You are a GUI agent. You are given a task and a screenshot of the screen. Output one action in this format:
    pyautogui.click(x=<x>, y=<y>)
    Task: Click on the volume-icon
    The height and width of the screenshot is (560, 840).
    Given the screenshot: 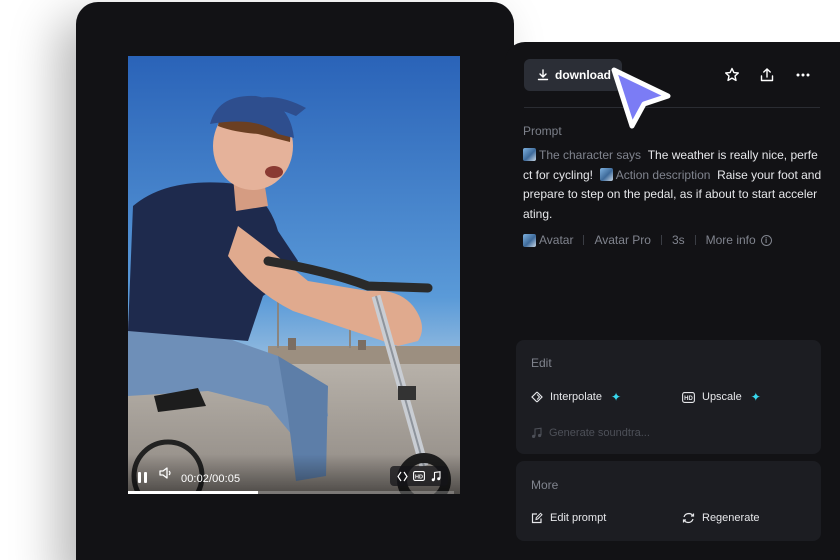 What is the action you would take?
    pyautogui.click(x=165, y=475)
    